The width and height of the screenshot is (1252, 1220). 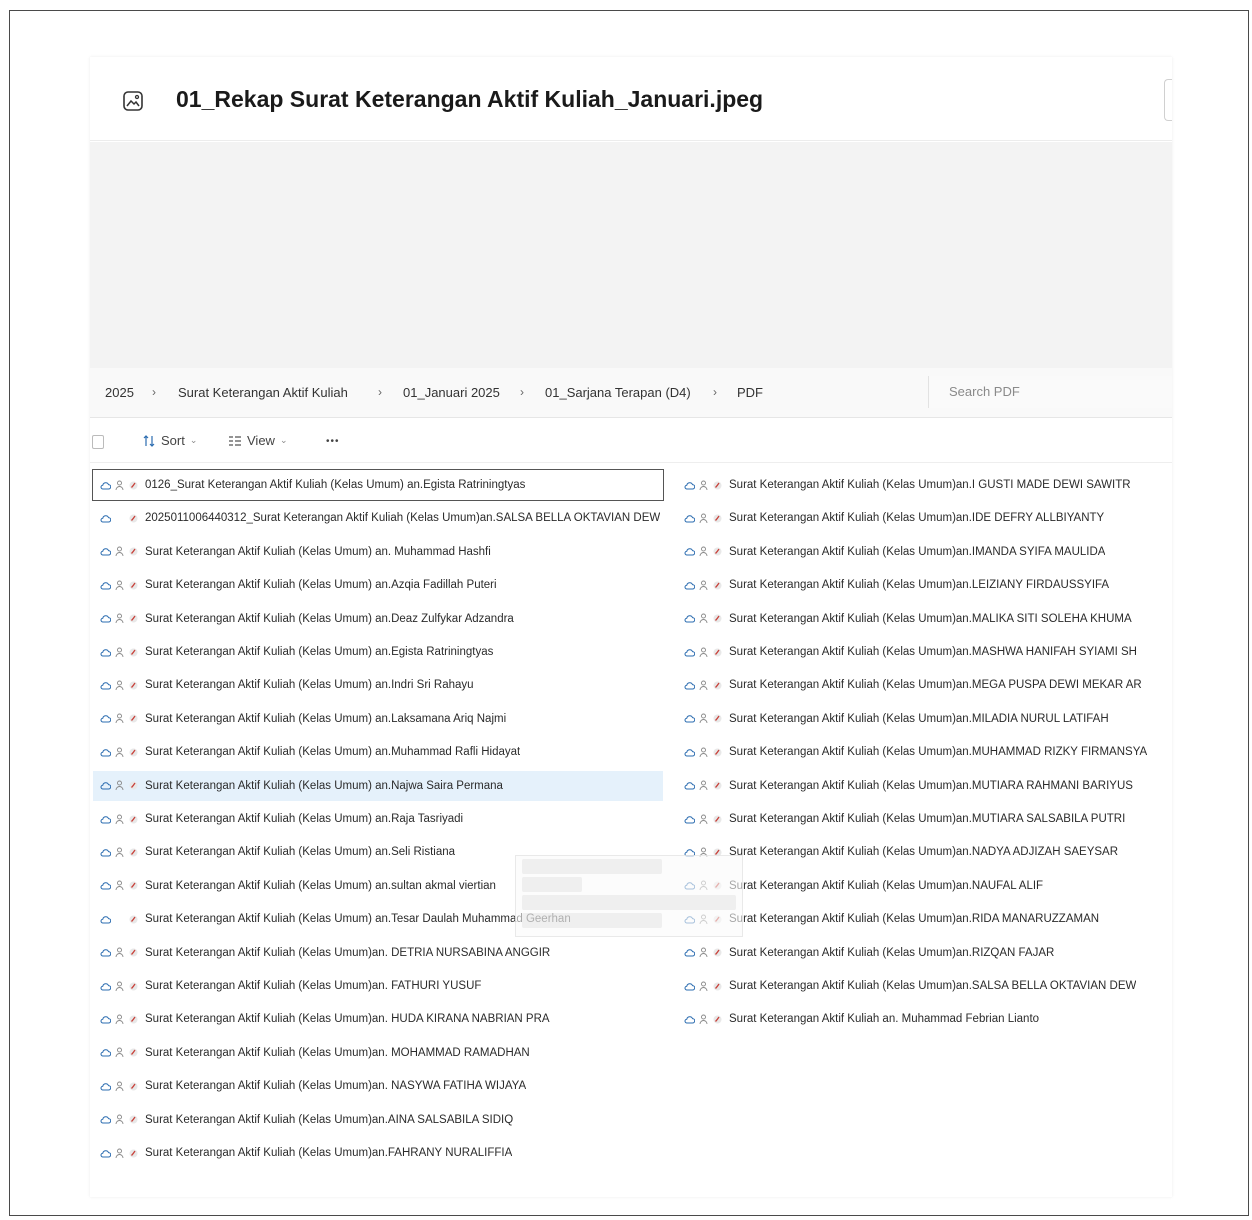 I want to click on more-options-button: •••, so click(x=333, y=441).